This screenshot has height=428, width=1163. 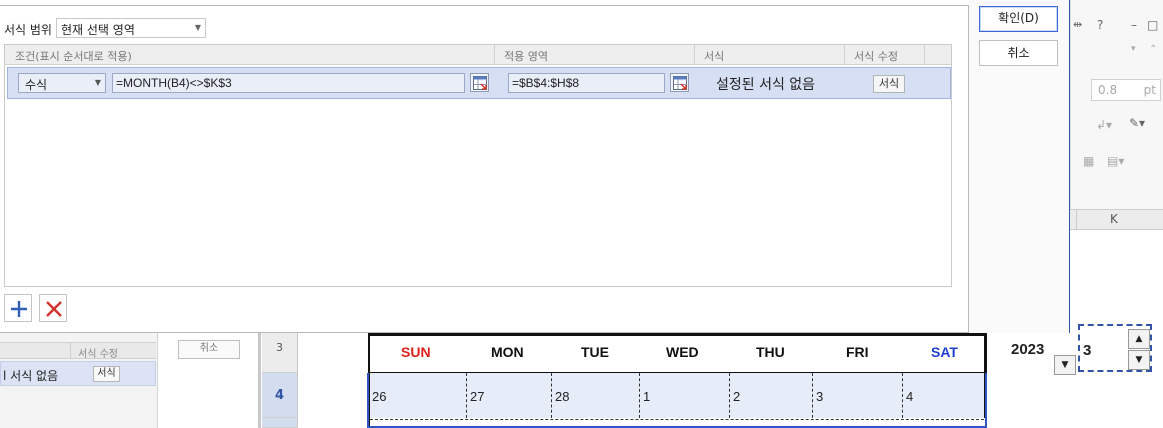 I want to click on month-cell: 3 ▲ ▼, so click(x=1115, y=348).